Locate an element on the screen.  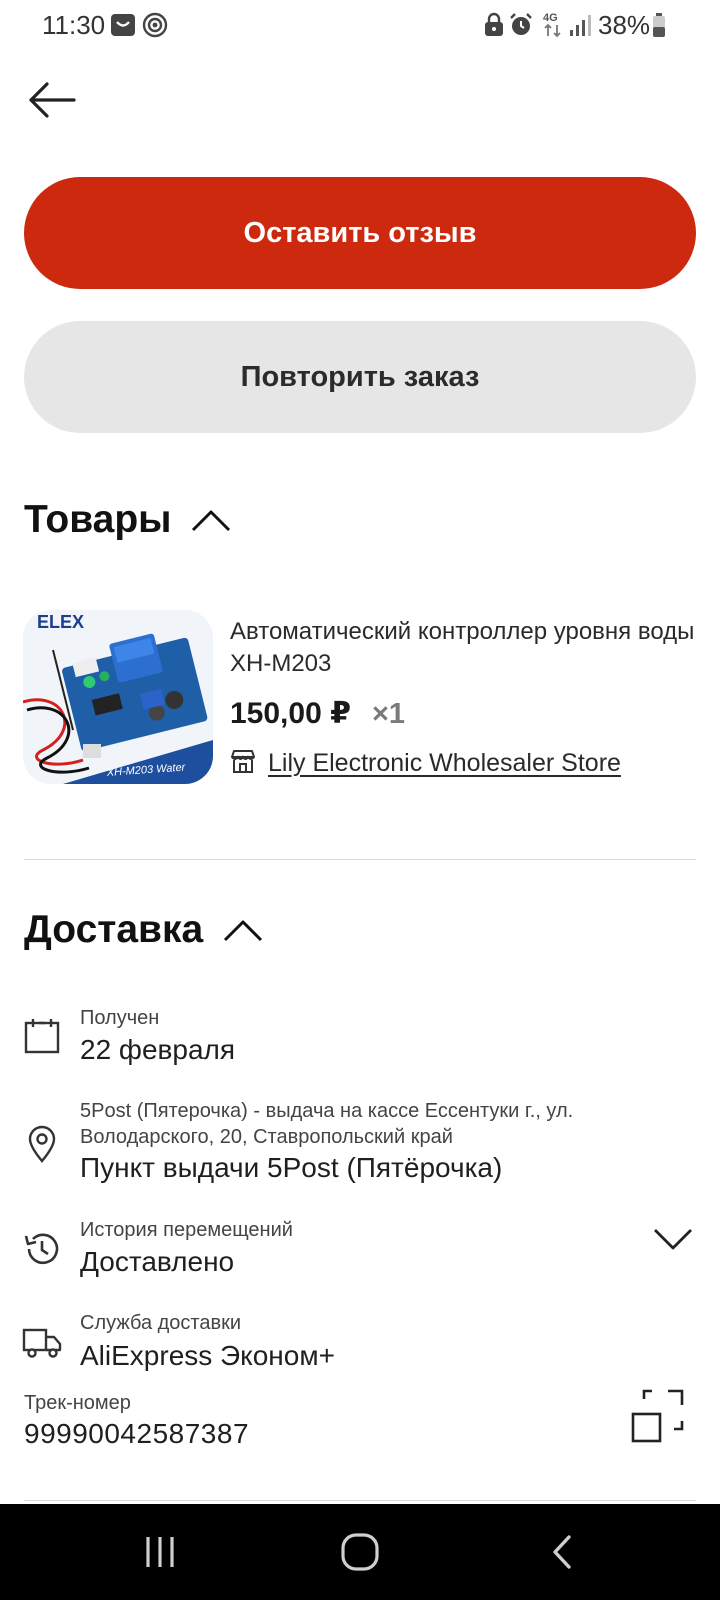
store-icon is located at coordinates (243, 763).